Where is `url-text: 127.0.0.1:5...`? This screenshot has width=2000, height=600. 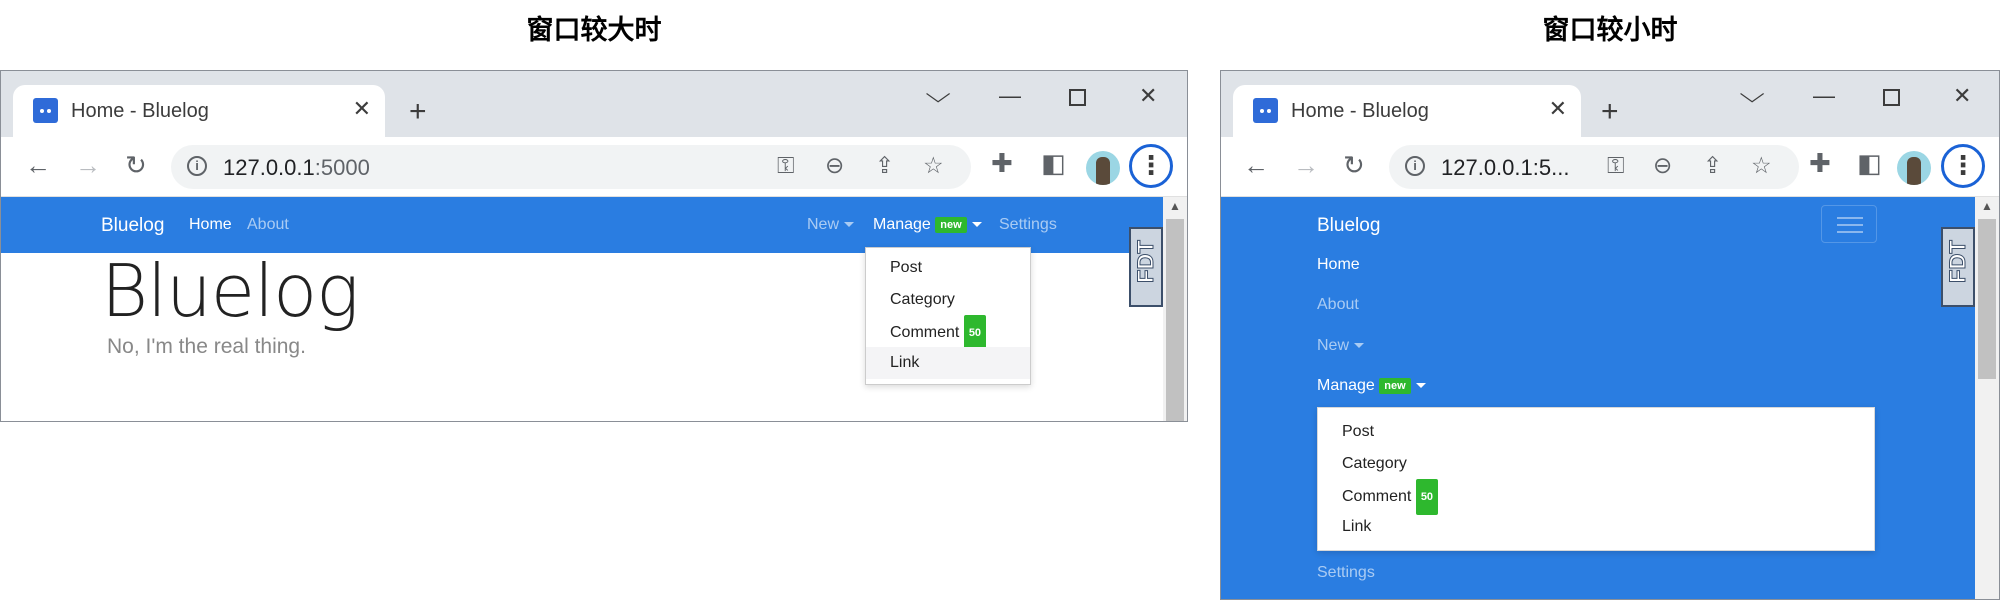 url-text: 127.0.0.1:5... is located at coordinates (1505, 168).